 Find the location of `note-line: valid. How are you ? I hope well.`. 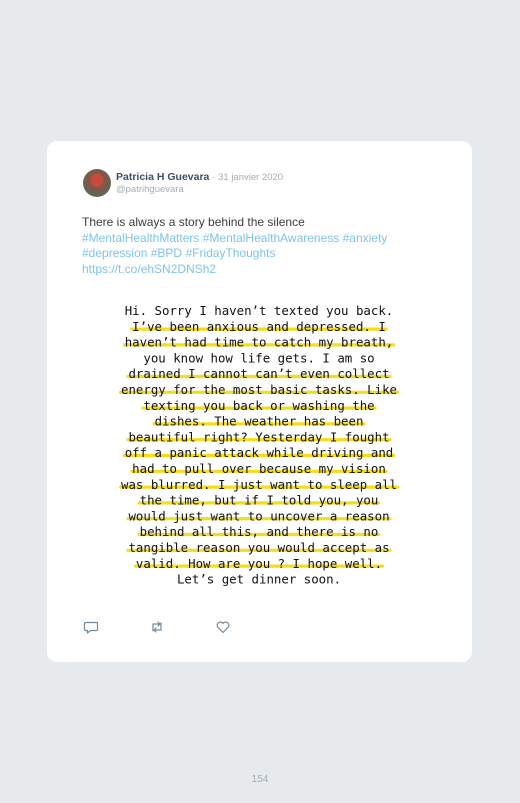

note-line: valid. How are you ? I hope well. is located at coordinates (259, 563).